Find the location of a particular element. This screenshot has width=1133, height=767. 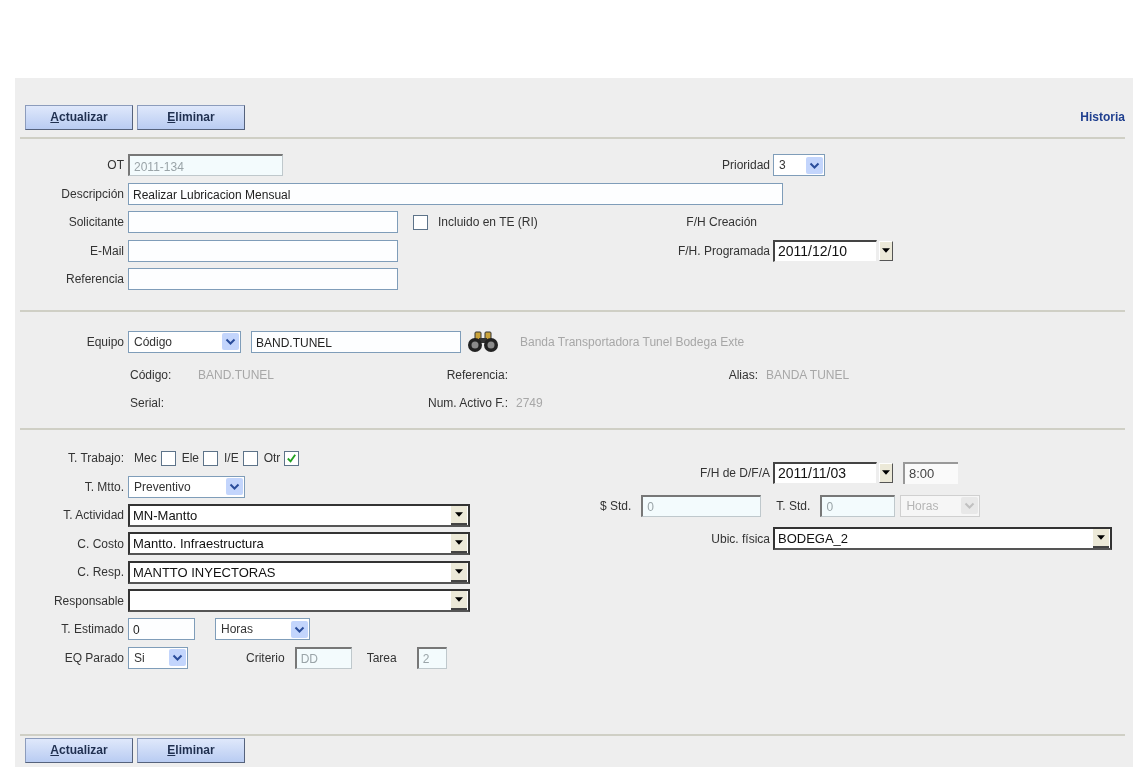

date-field: 2011/11/03 is located at coordinates (825, 472).